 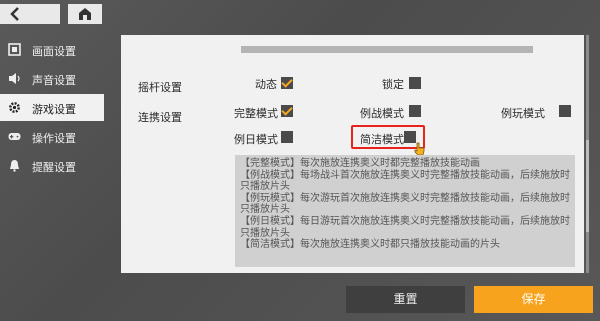 I want to click on option-lock-label: 锁定, so click(x=393, y=84).